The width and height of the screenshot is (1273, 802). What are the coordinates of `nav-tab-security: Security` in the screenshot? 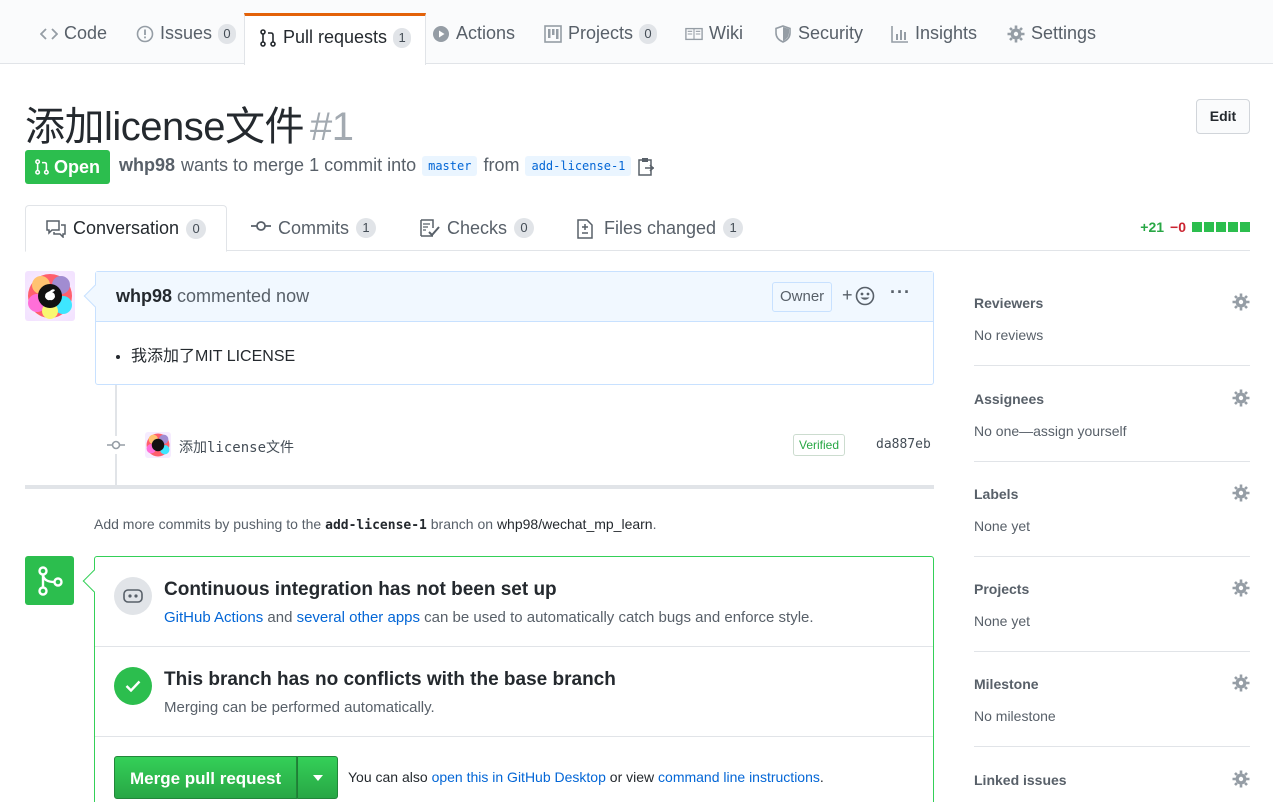 It's located at (818, 38).